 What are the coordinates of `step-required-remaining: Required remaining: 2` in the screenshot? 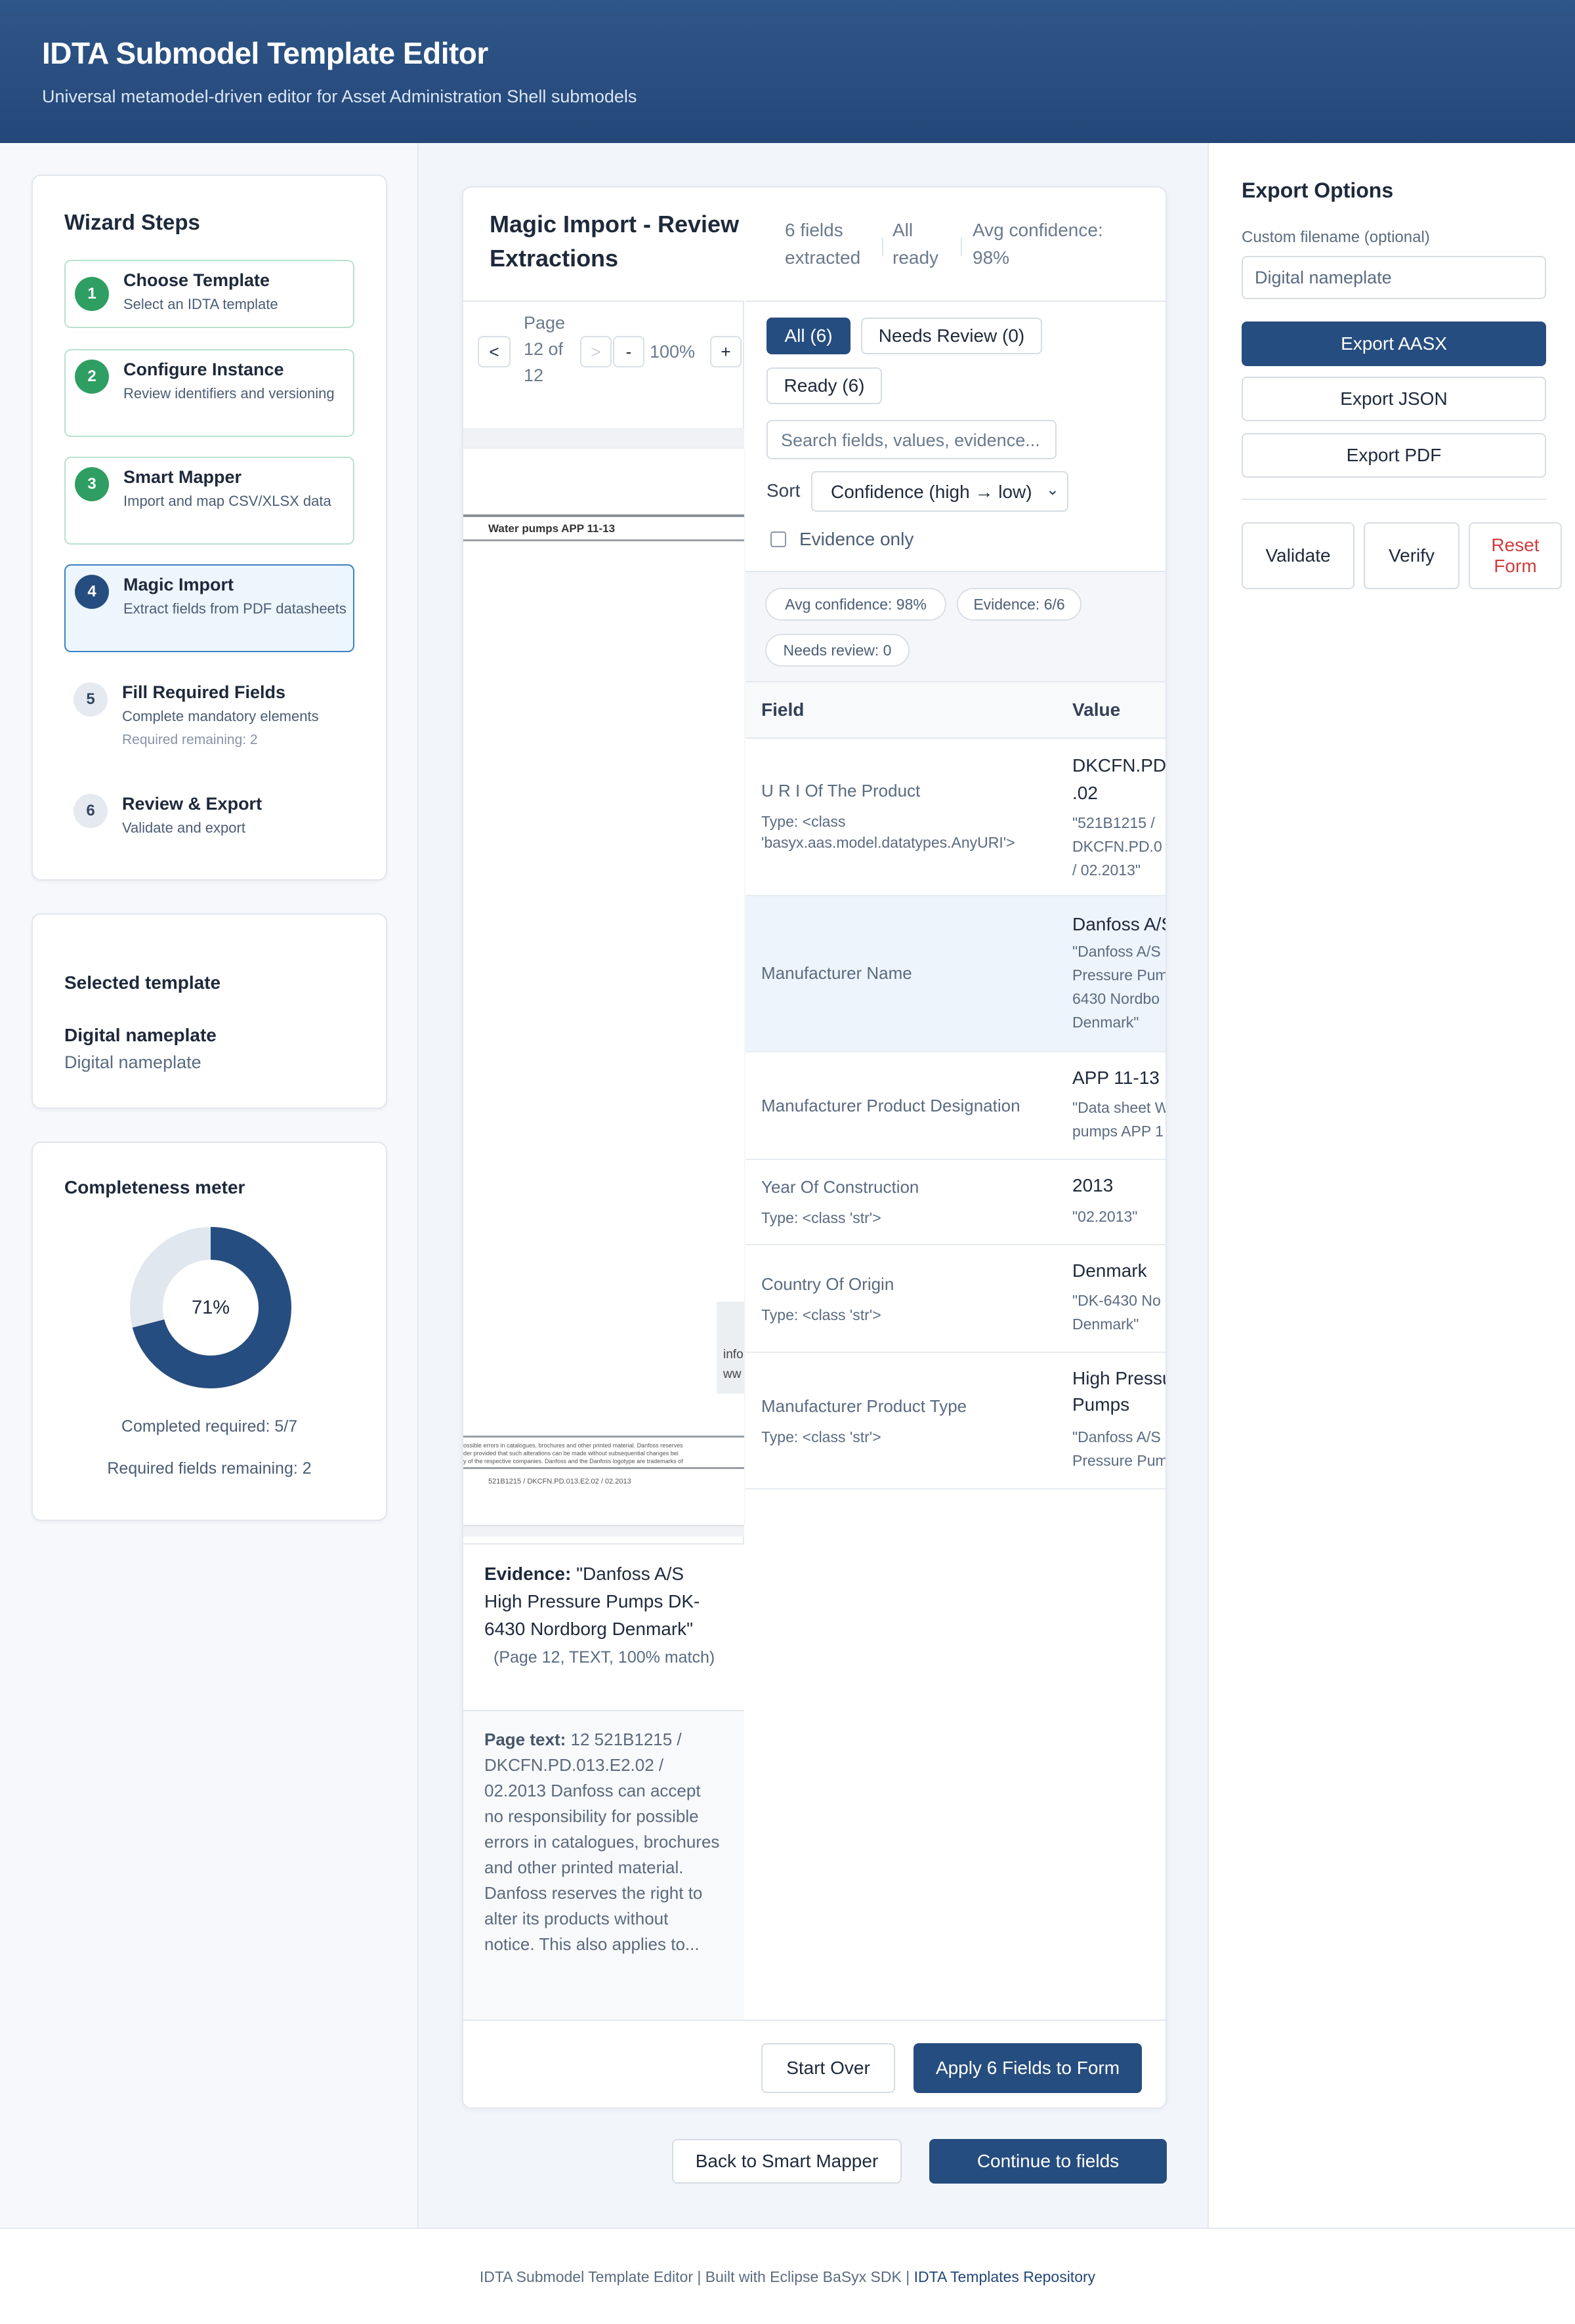 It's located at (190, 740).